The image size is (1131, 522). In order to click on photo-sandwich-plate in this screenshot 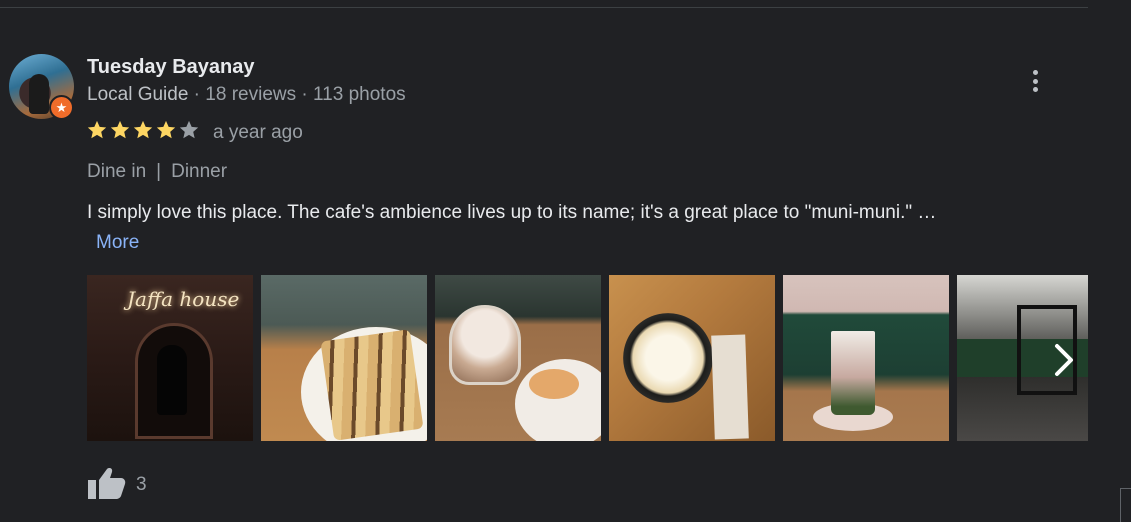, I will do `click(344, 358)`.